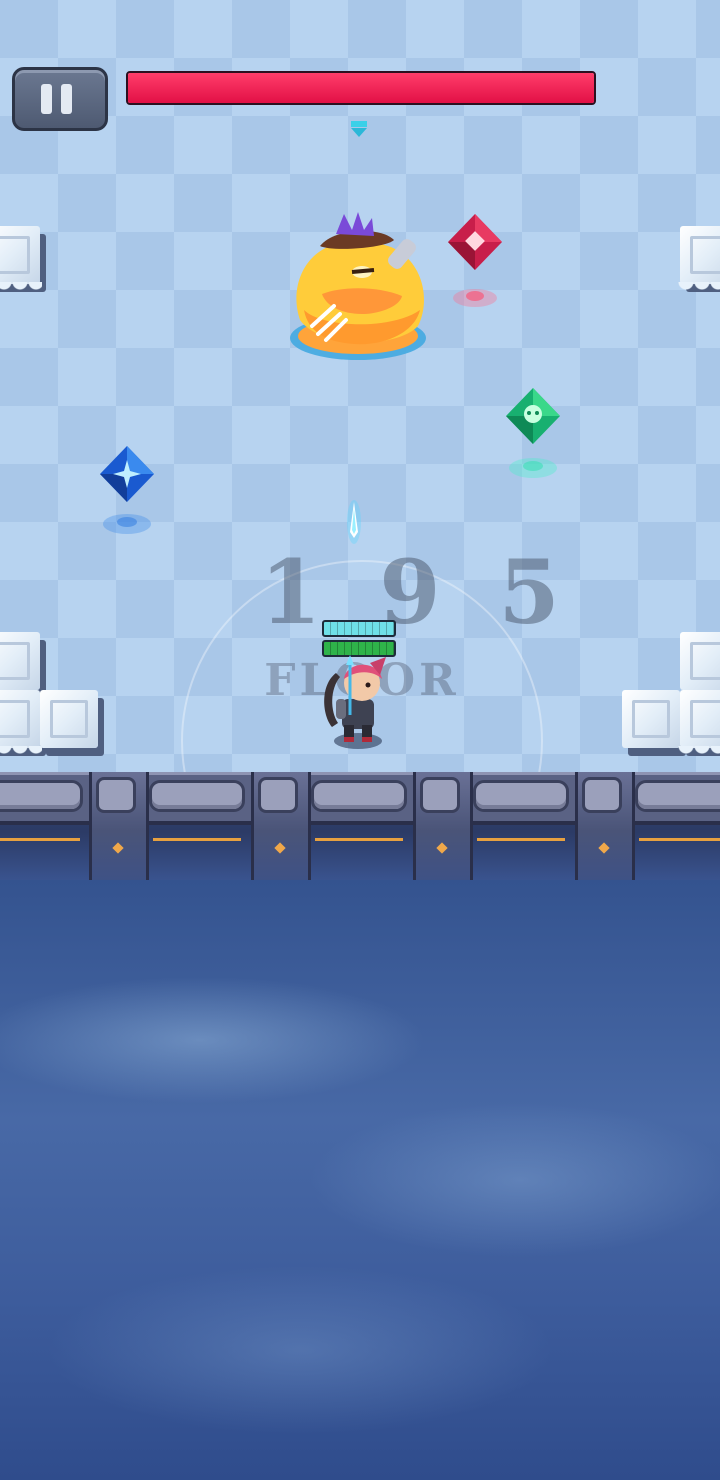 The image size is (720, 1480). Describe the element at coordinates (359, 638) in the screenshot. I see `player-health-bars` at that location.